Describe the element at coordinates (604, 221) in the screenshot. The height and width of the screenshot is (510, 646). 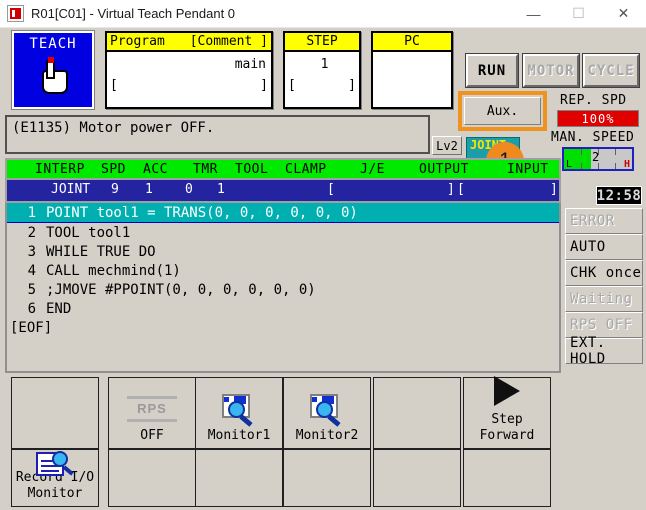
I see `status-error: ERROR` at that location.